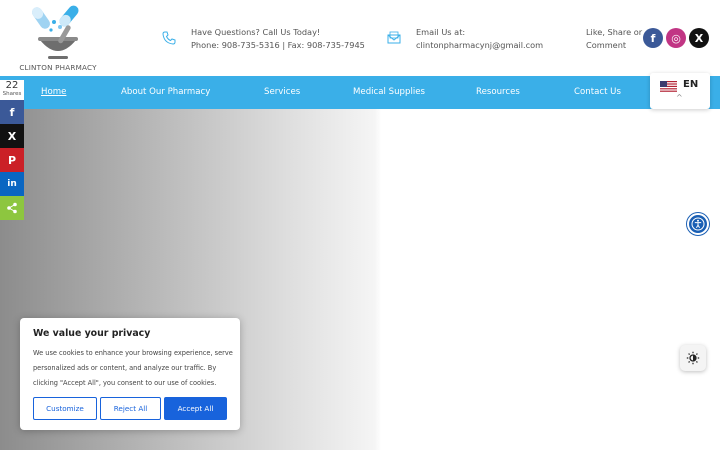 The height and width of the screenshot is (450, 720). I want to click on share-icon, so click(12, 208).